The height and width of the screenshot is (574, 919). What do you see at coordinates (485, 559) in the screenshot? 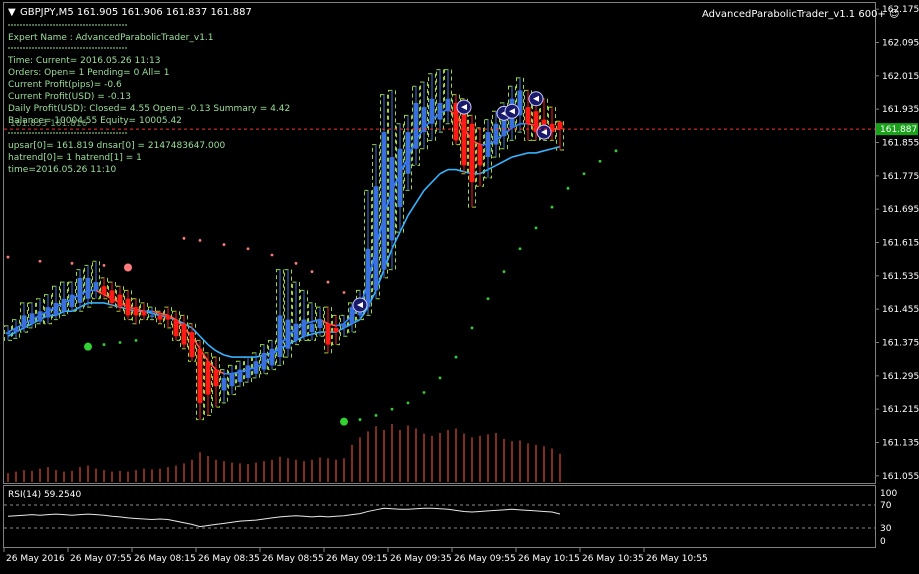
I see `time-axis-label: 26 May 09:55` at bounding box center [485, 559].